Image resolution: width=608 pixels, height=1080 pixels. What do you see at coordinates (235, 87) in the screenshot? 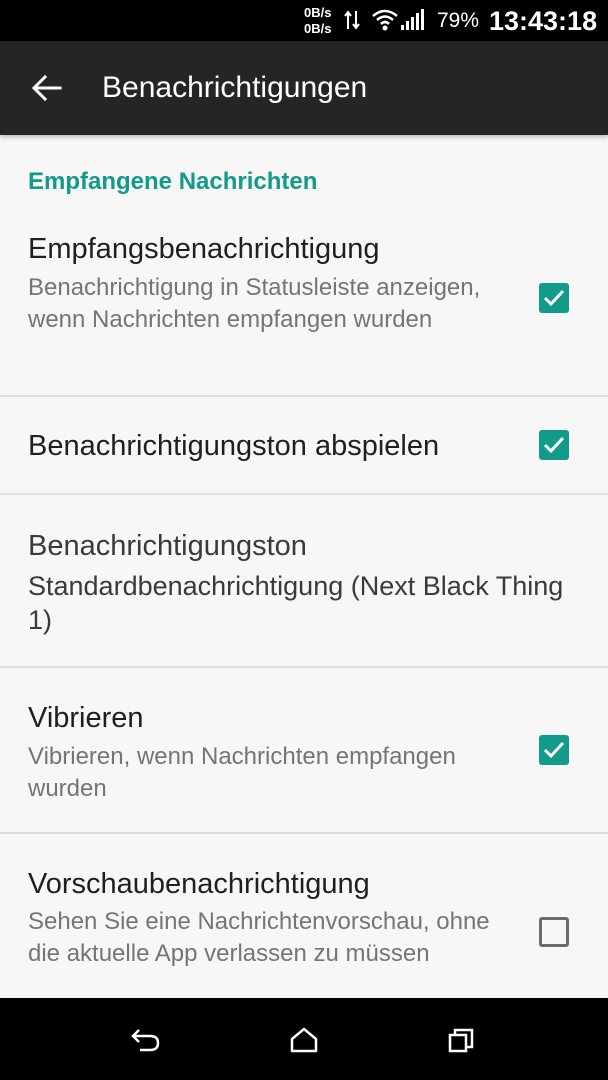
I see `page-title: Benachrichtigungen` at bounding box center [235, 87].